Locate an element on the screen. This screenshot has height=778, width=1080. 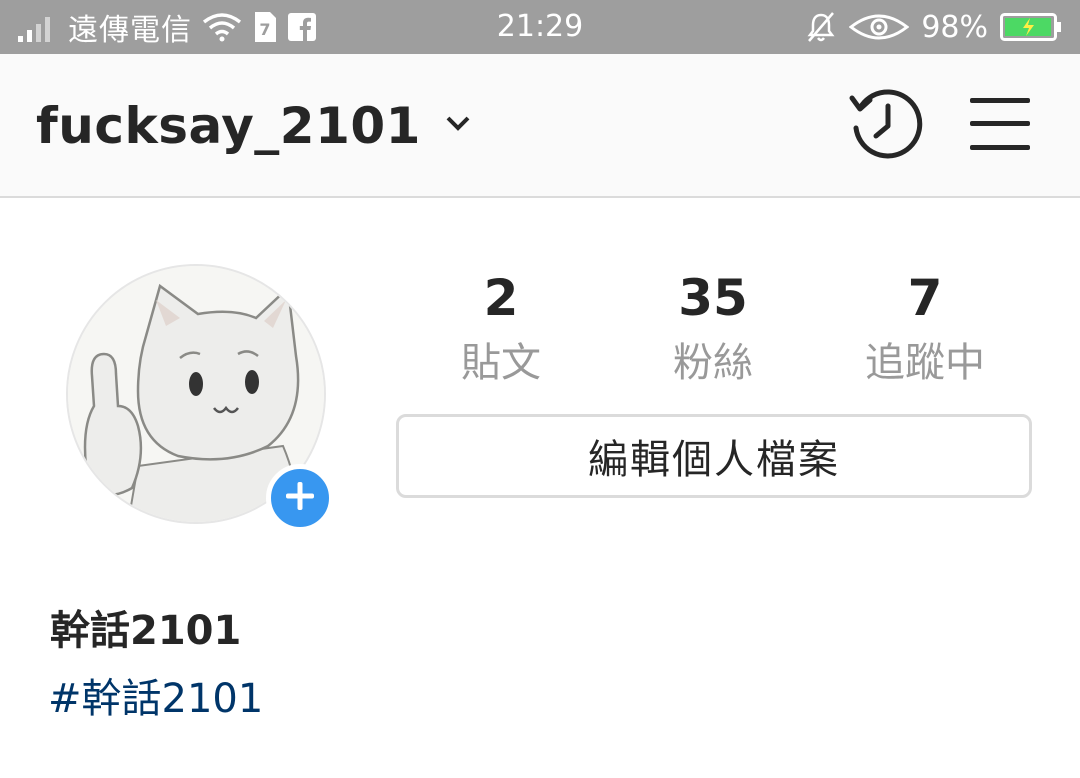
status-bar: 遠傳電信 7 21:29 98% is located at coordinates (540, 27).